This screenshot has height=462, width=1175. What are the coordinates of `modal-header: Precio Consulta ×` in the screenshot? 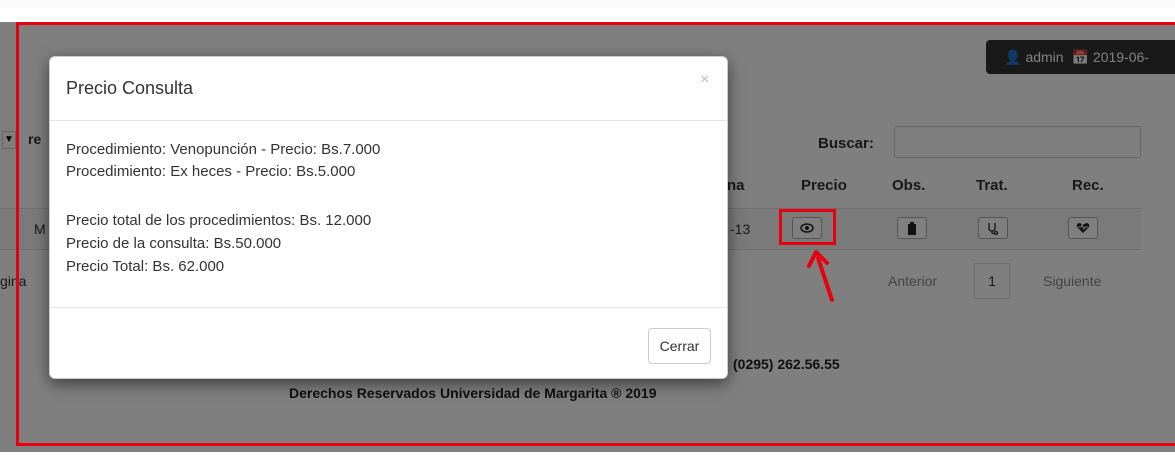 It's located at (388, 89).